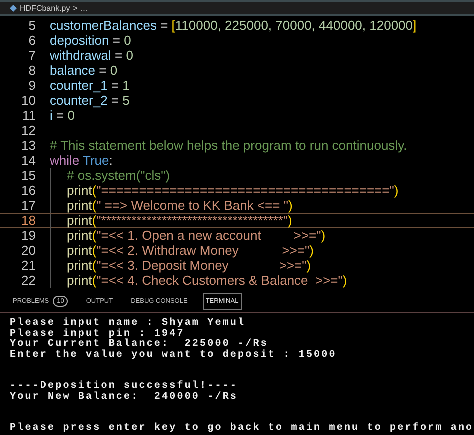  I want to click on line-number: 9, so click(32, 85).